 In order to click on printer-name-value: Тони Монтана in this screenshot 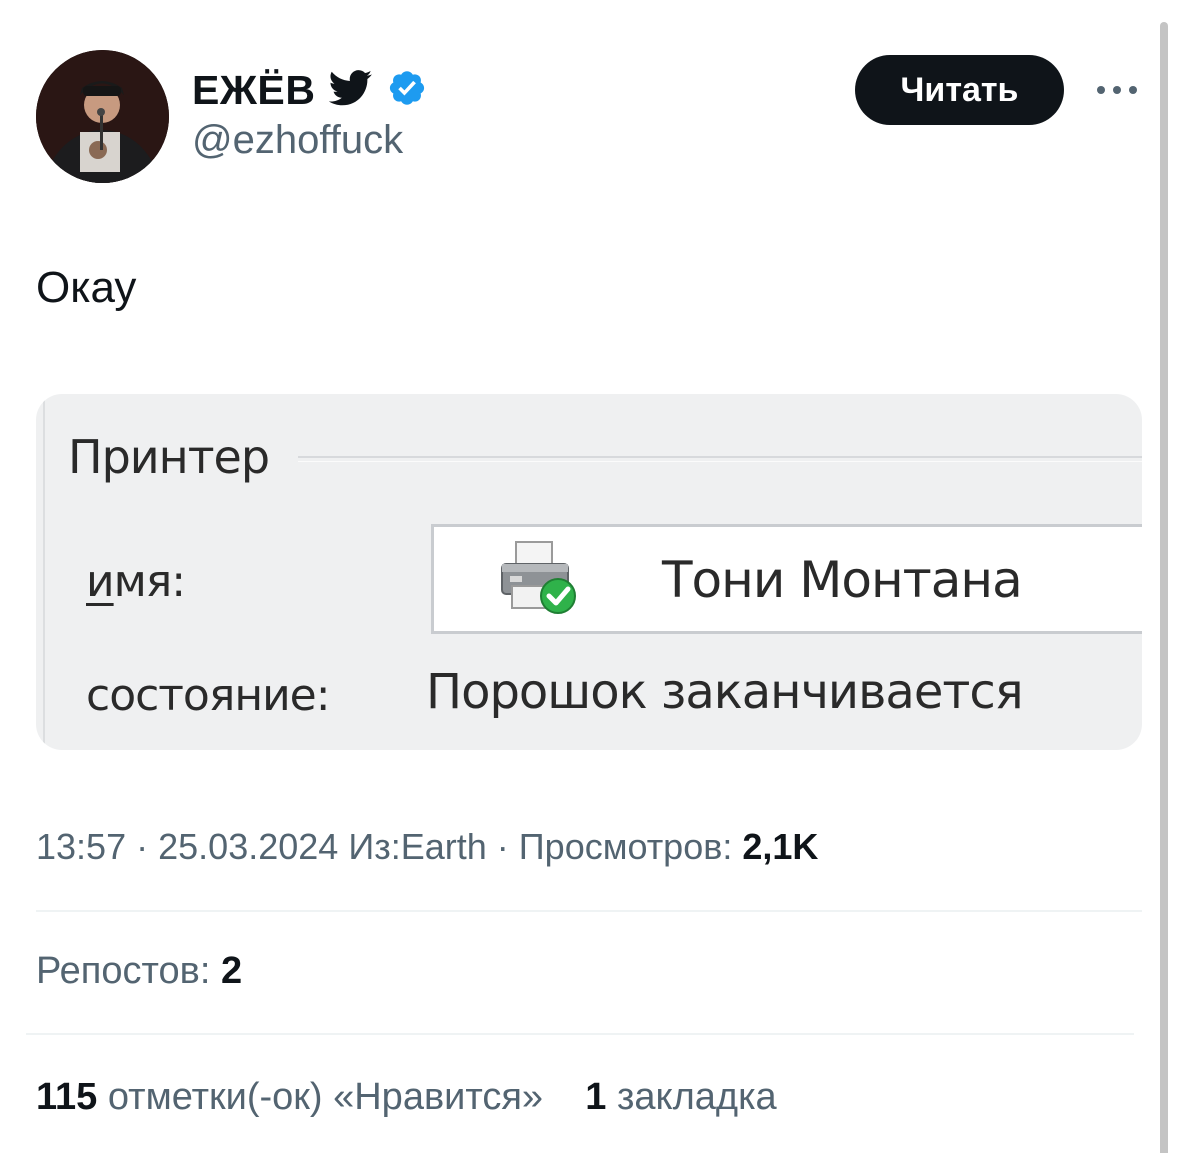, I will do `click(842, 580)`.